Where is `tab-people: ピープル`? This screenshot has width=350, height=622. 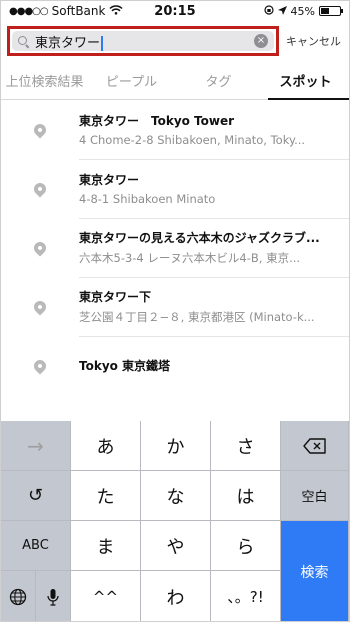 tab-people: ピープル is located at coordinates (131, 80).